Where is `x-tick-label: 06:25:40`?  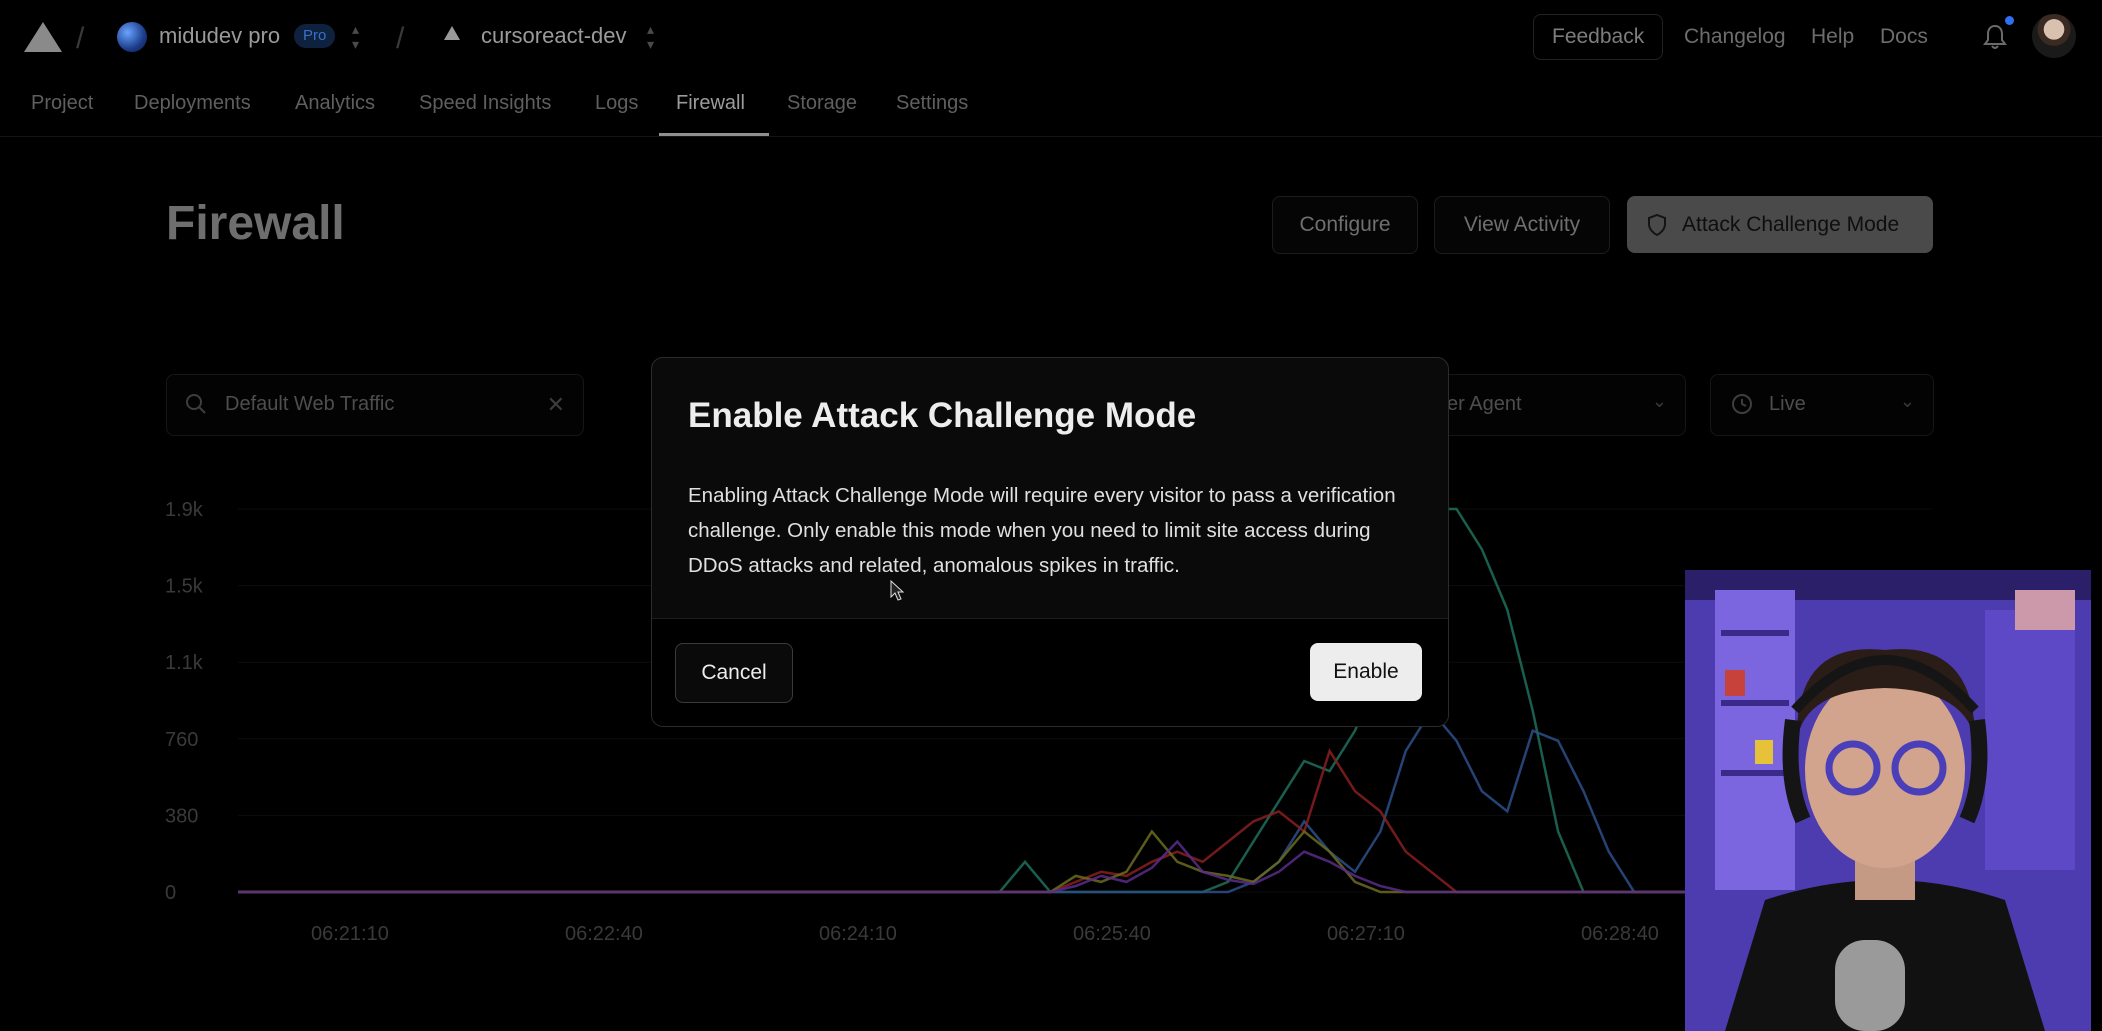
x-tick-label: 06:25:40 is located at coordinates (1112, 934).